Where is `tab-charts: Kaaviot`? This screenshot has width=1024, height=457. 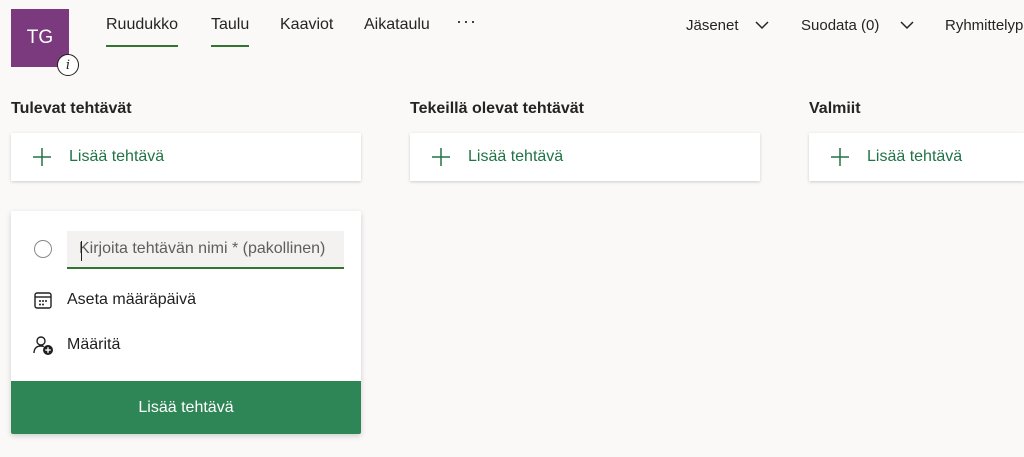
tab-charts: Kaaviot is located at coordinates (306, 25).